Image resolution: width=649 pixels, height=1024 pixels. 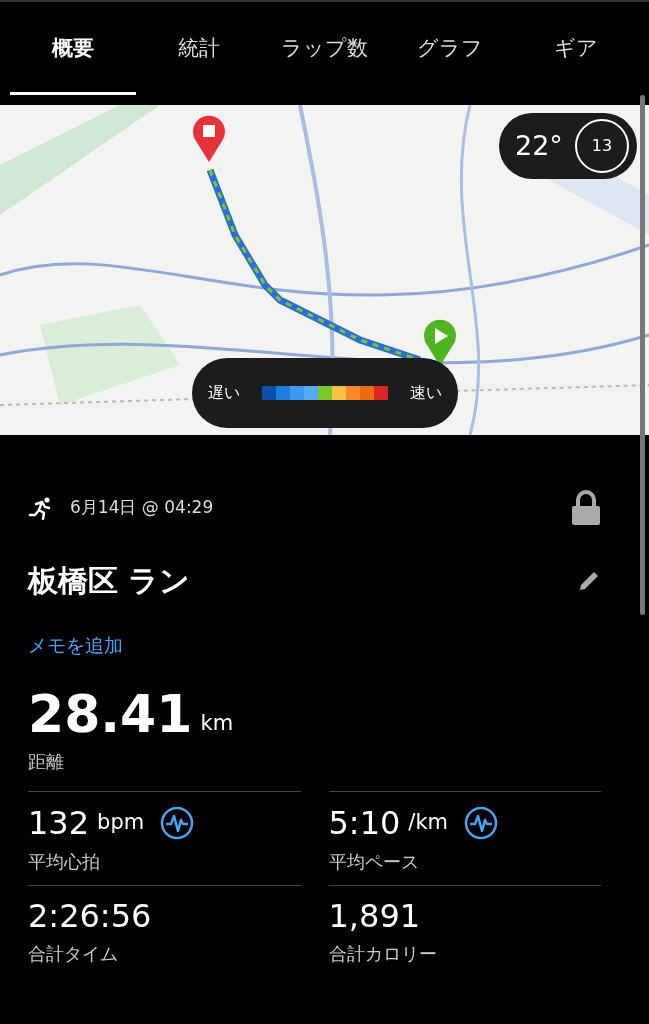 What do you see at coordinates (586, 508) in the screenshot?
I see `lock-icon` at bounding box center [586, 508].